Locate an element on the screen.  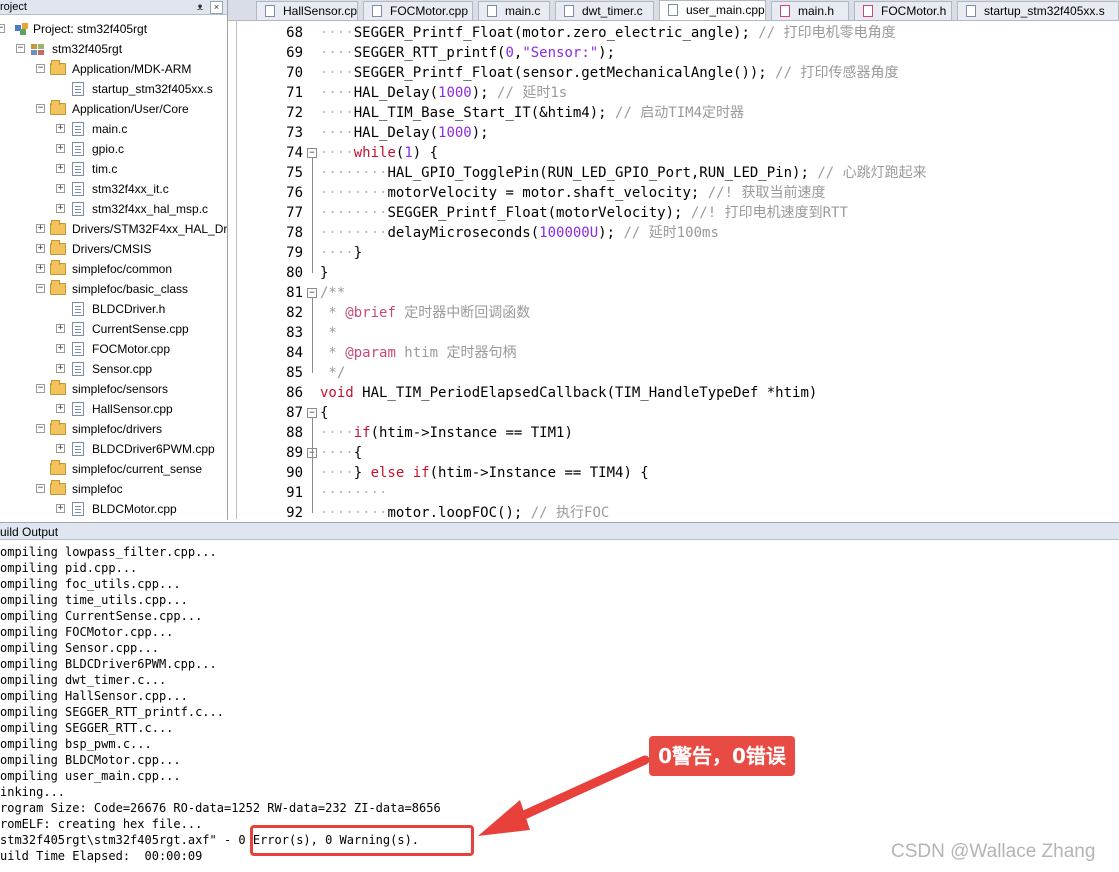
line-number: 77 is located at coordinates (294, 213).